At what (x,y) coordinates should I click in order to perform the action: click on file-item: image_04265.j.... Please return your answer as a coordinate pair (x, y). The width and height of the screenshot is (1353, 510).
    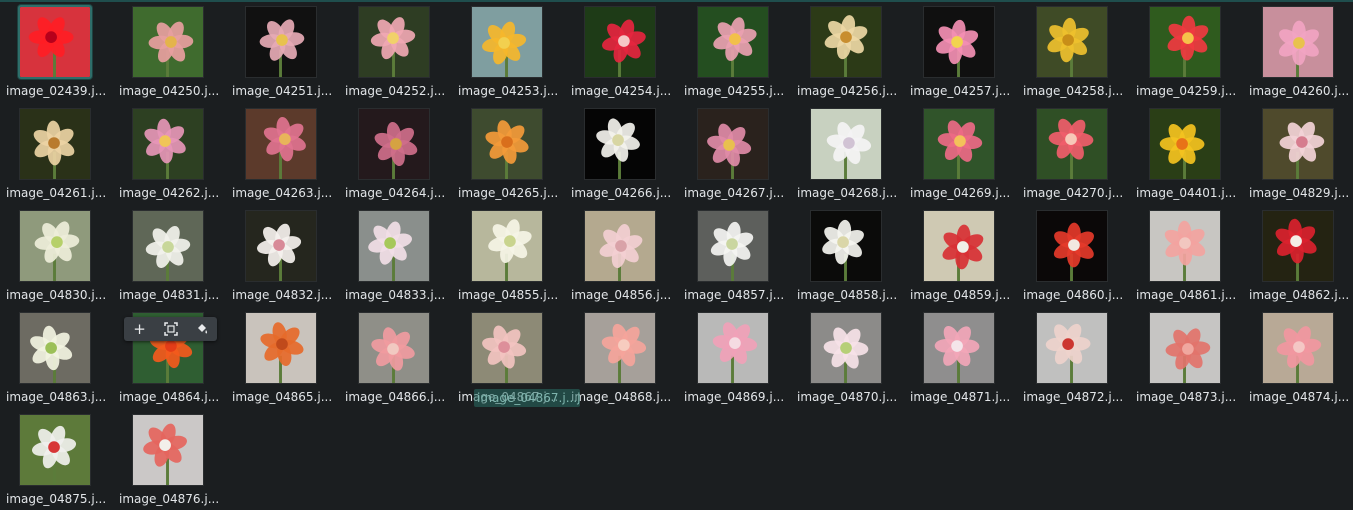
    Looking at the image, I should click on (508, 153).